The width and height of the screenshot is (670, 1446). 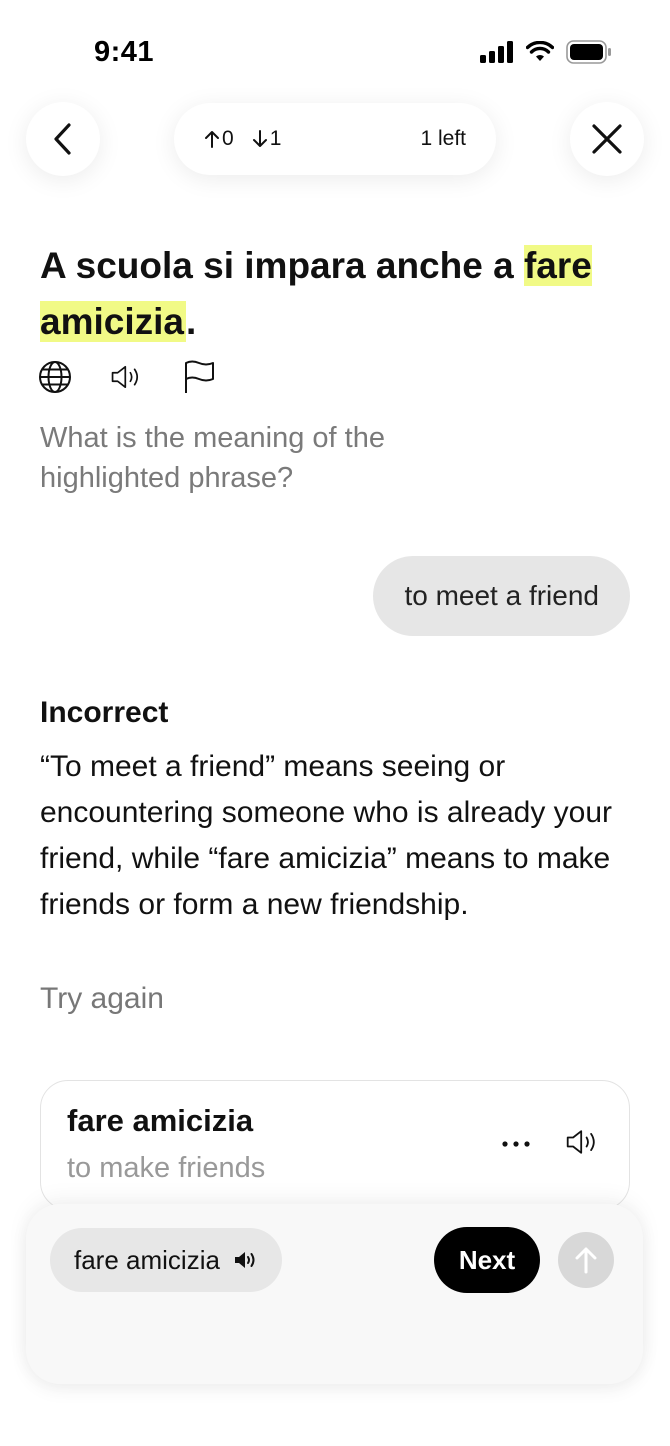 I want to click on back-button, so click(x=63, y=139).